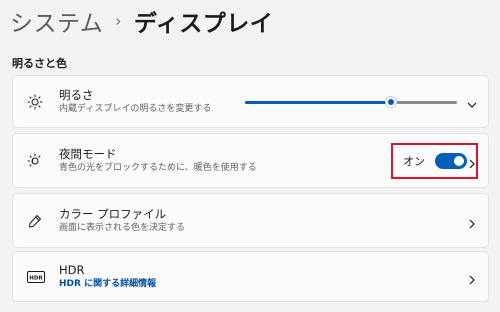  I want to click on hdr-icon: HDR, so click(36, 277).